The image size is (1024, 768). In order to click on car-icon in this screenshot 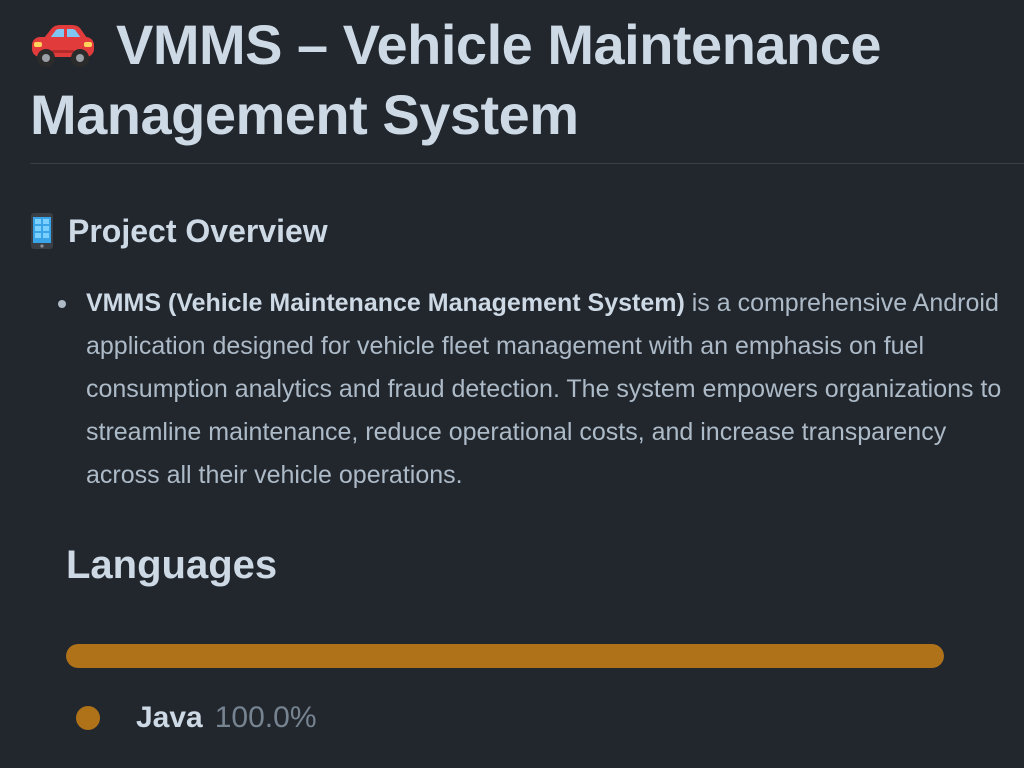, I will do `click(63, 40)`.